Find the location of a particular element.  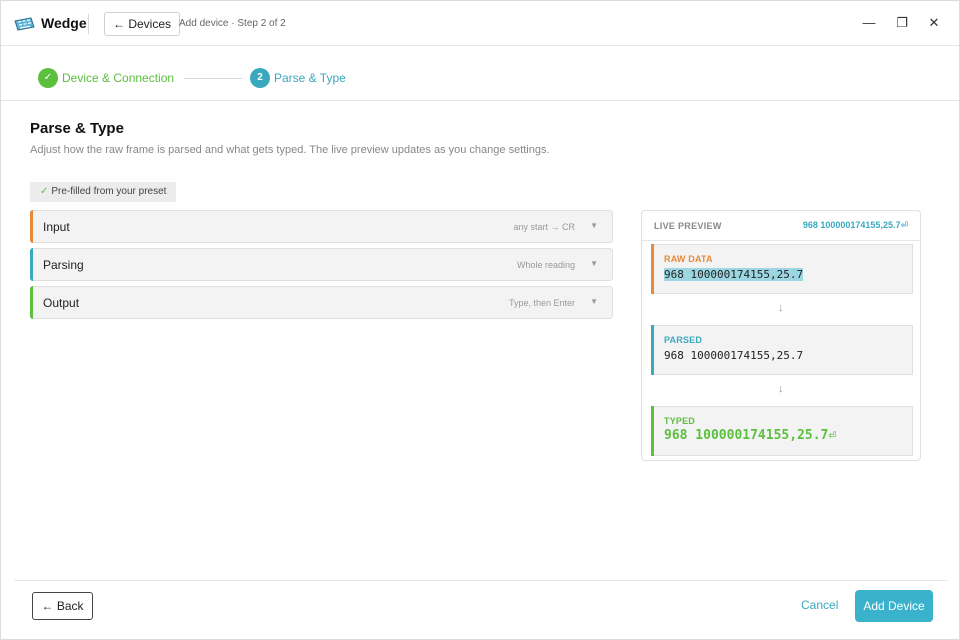

prefilled-badge-text: Pre-filled from your preset is located at coordinates (109, 191).